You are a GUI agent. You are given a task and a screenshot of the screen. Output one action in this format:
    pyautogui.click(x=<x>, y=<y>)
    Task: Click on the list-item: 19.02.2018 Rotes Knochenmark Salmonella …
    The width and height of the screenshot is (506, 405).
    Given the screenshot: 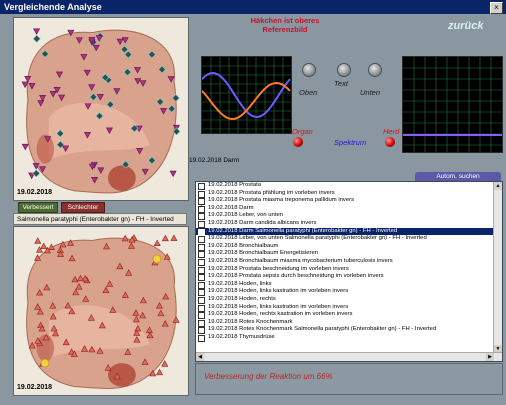 What is the action you would take?
    pyautogui.click(x=349, y=330)
    